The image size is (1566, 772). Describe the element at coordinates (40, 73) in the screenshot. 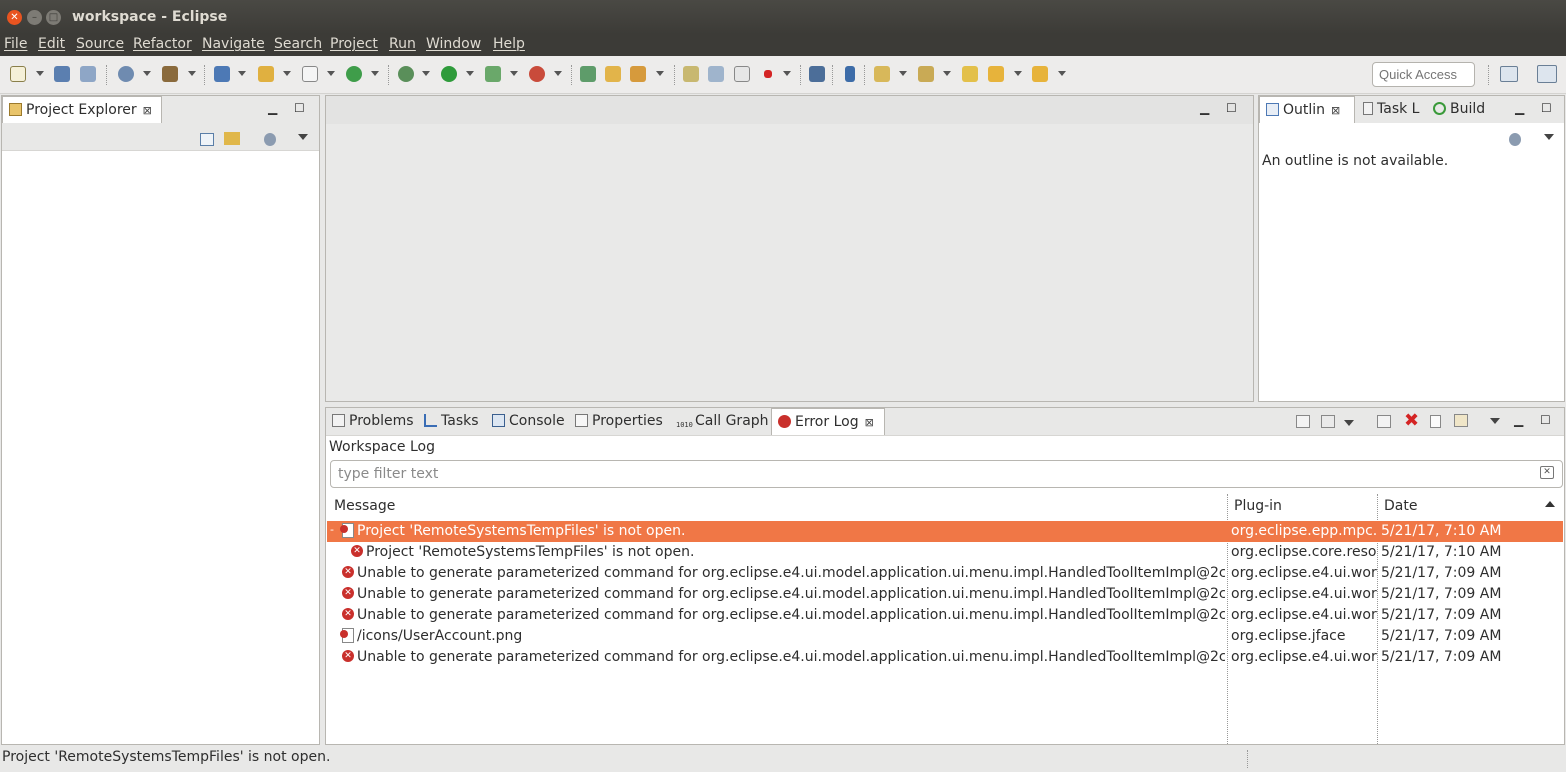

I see `new-dropdown-icon` at that location.